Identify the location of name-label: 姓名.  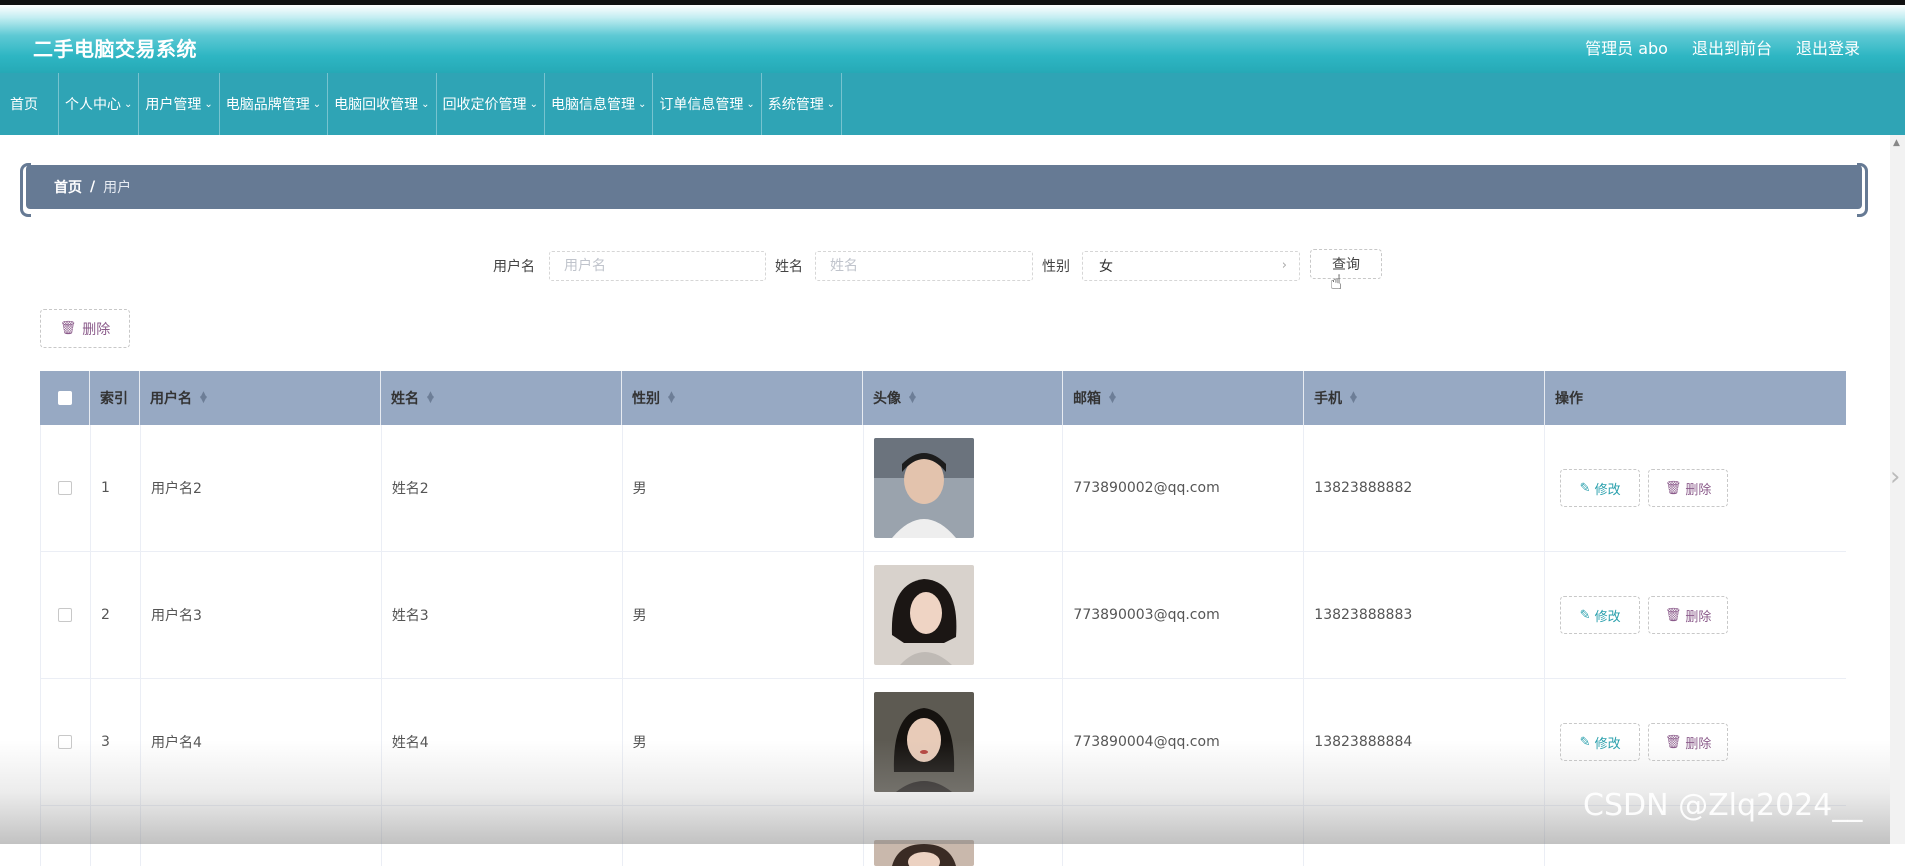
(789, 267).